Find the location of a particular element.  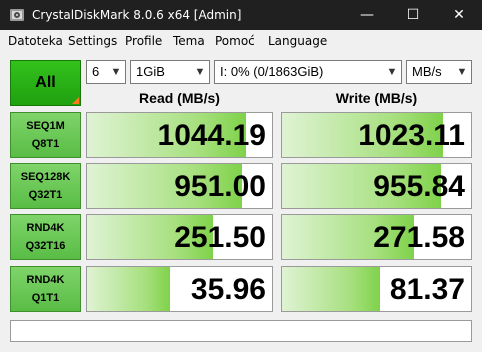

write-column-header: Write (MB/s) is located at coordinates (376, 98).